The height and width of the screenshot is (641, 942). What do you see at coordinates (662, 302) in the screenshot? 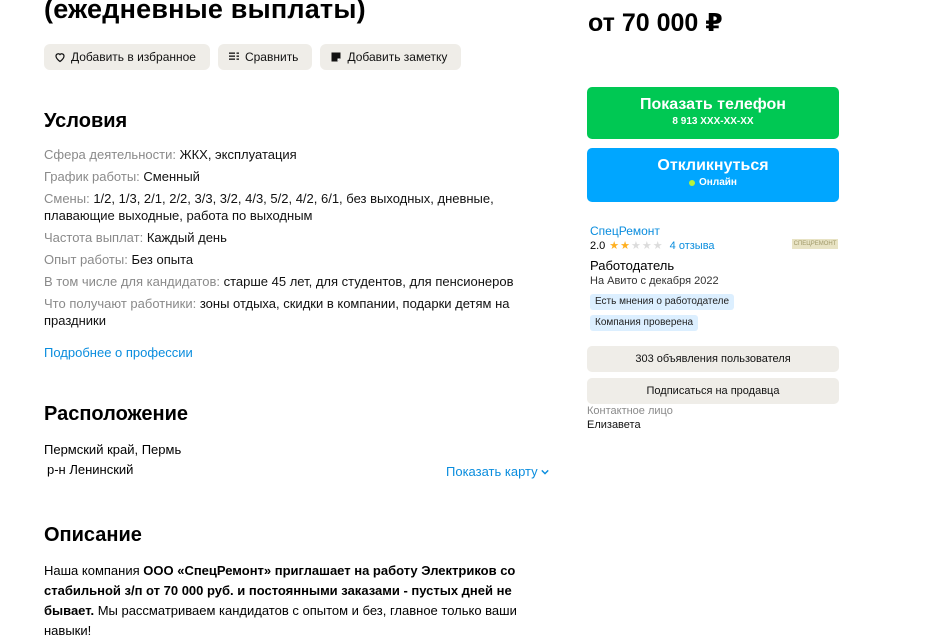
I see `badge-opinions: Есть мнения о работодателе` at bounding box center [662, 302].